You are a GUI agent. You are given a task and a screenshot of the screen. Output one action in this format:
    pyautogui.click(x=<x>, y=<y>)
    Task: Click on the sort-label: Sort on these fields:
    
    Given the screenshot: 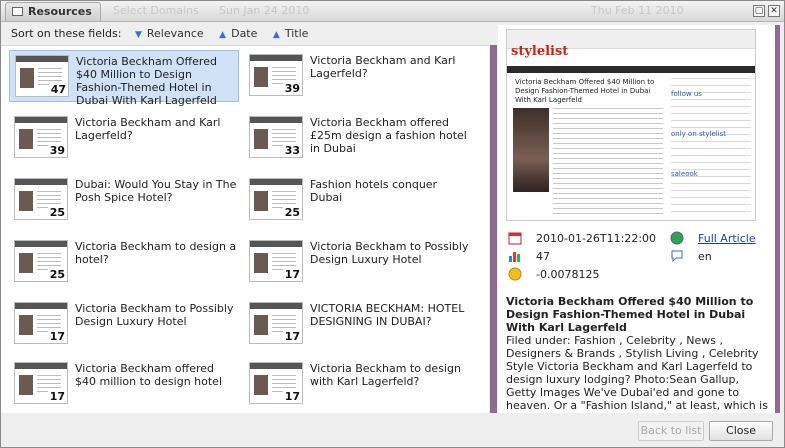 What is the action you would take?
    pyautogui.click(x=66, y=33)
    